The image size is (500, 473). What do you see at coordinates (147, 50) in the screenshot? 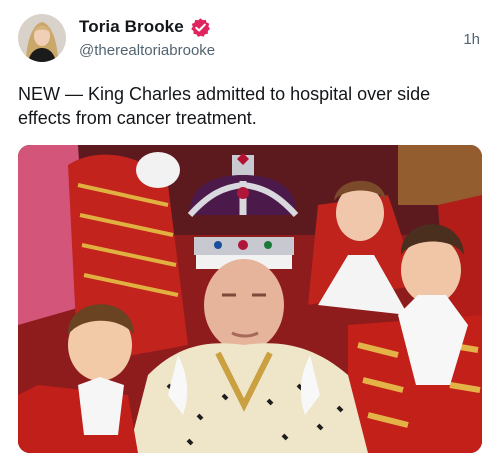
I see `author-handle: @therealtoriabrooke` at bounding box center [147, 50].